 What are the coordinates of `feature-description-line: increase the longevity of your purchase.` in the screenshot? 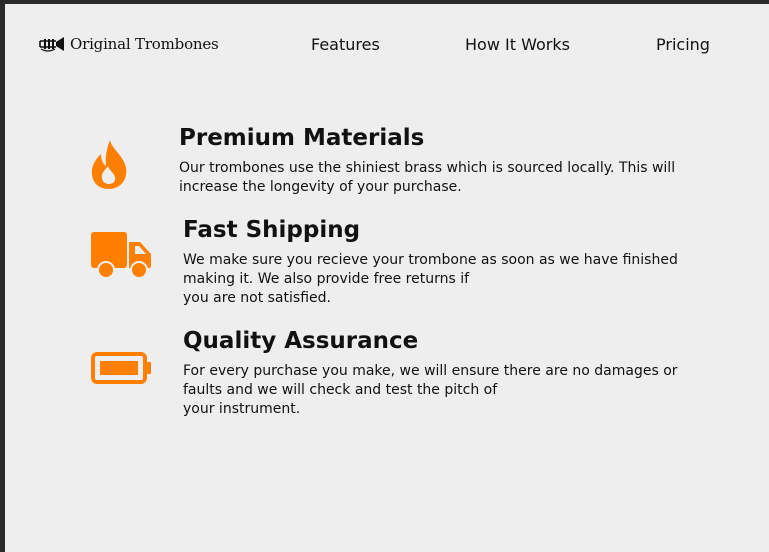 It's located at (320, 187).